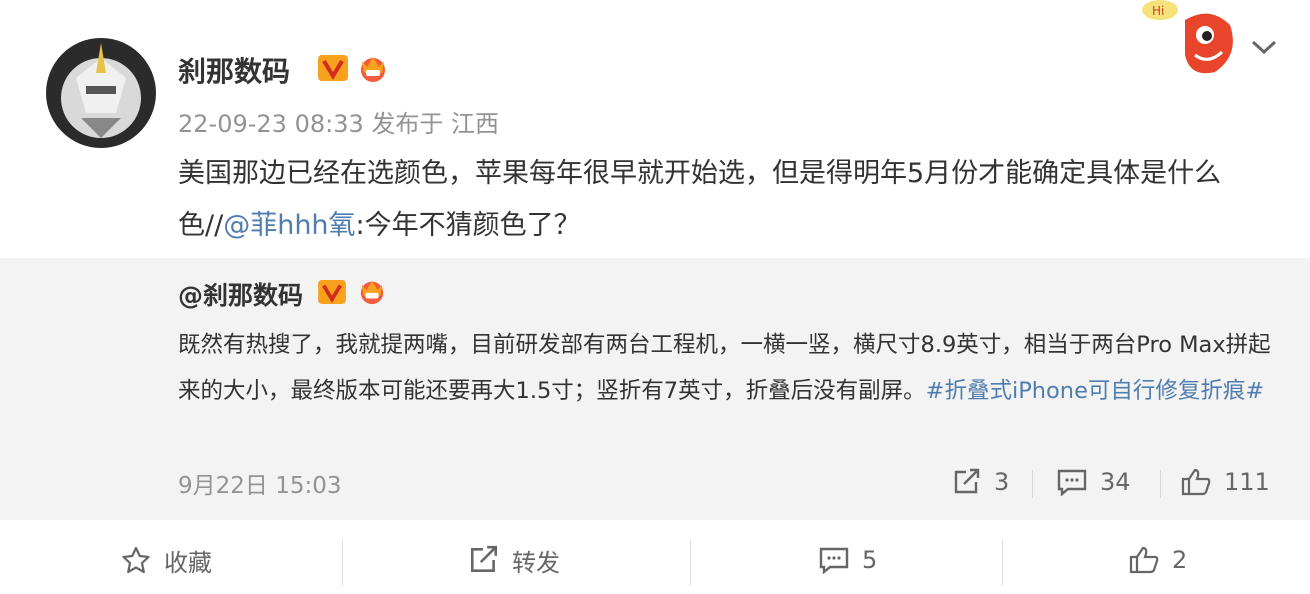 Image resolution: width=1310 pixels, height=594 pixels. I want to click on repost-button: 转发, so click(514, 560).